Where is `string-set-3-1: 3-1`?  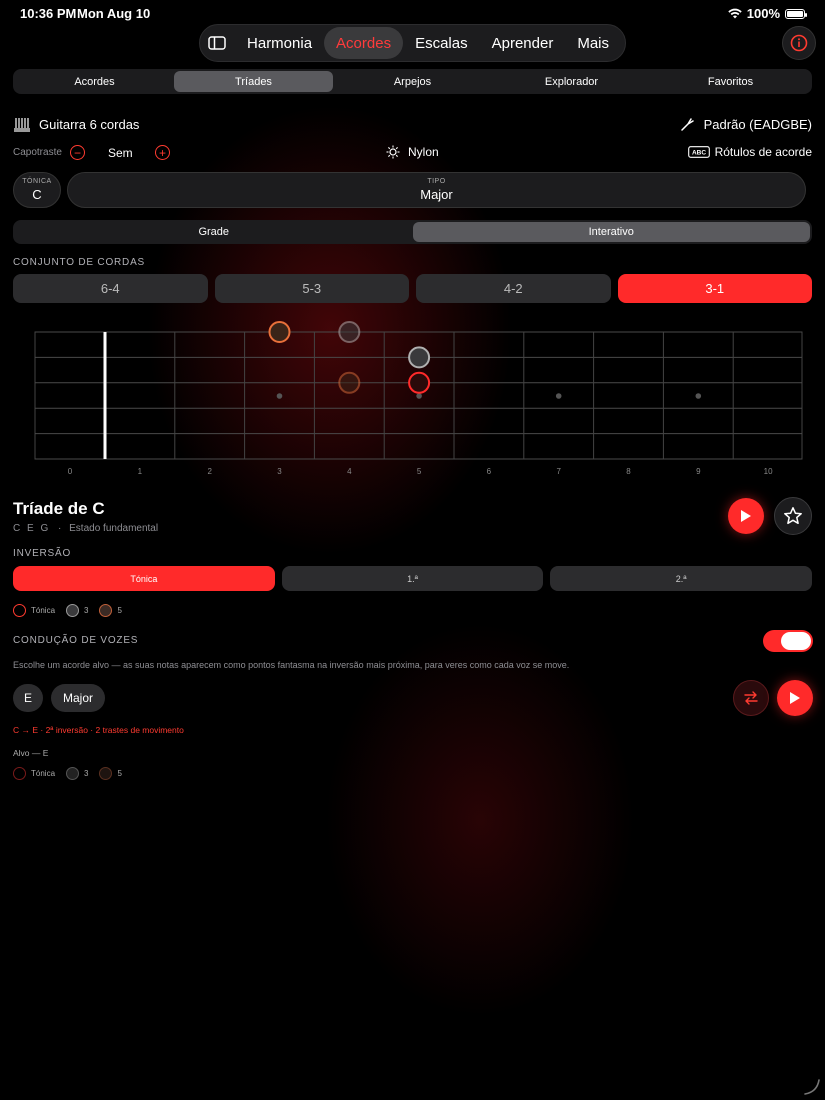
string-set-3-1: 3-1 is located at coordinates (714, 288).